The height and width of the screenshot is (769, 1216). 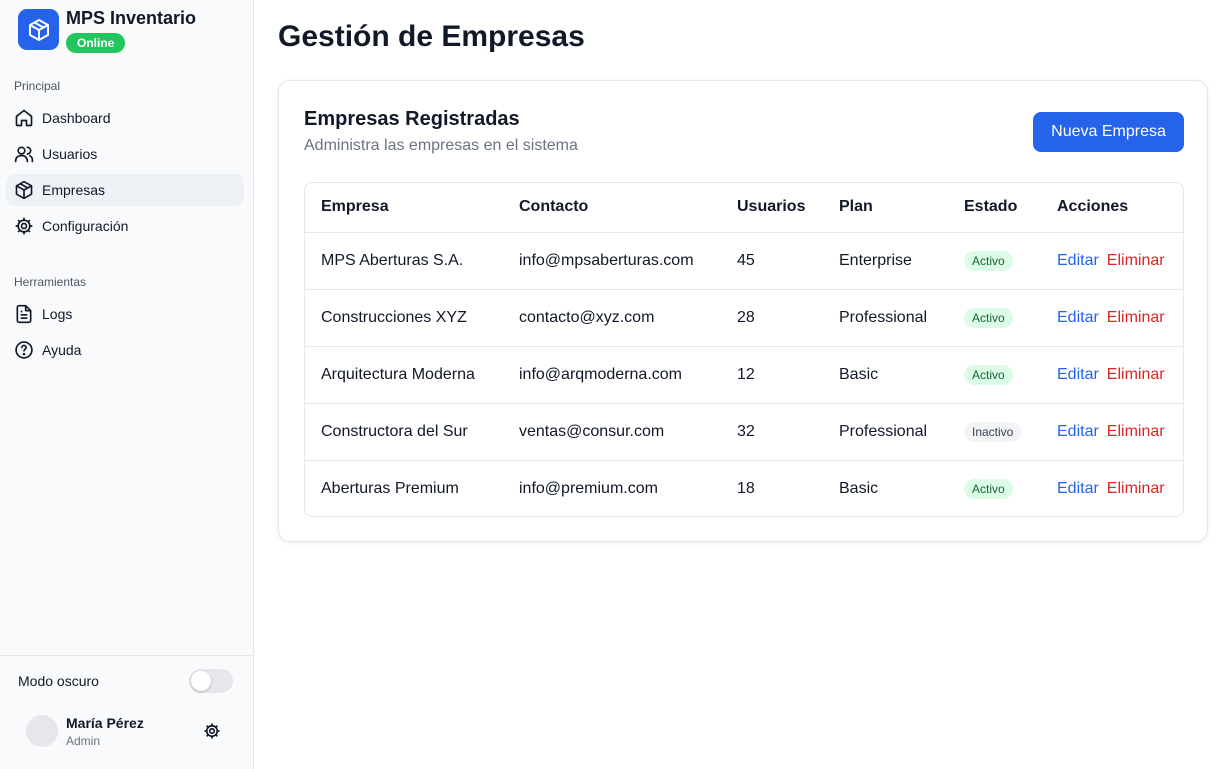 I want to click on new-company-button: Nueva Empresa, so click(x=1108, y=132).